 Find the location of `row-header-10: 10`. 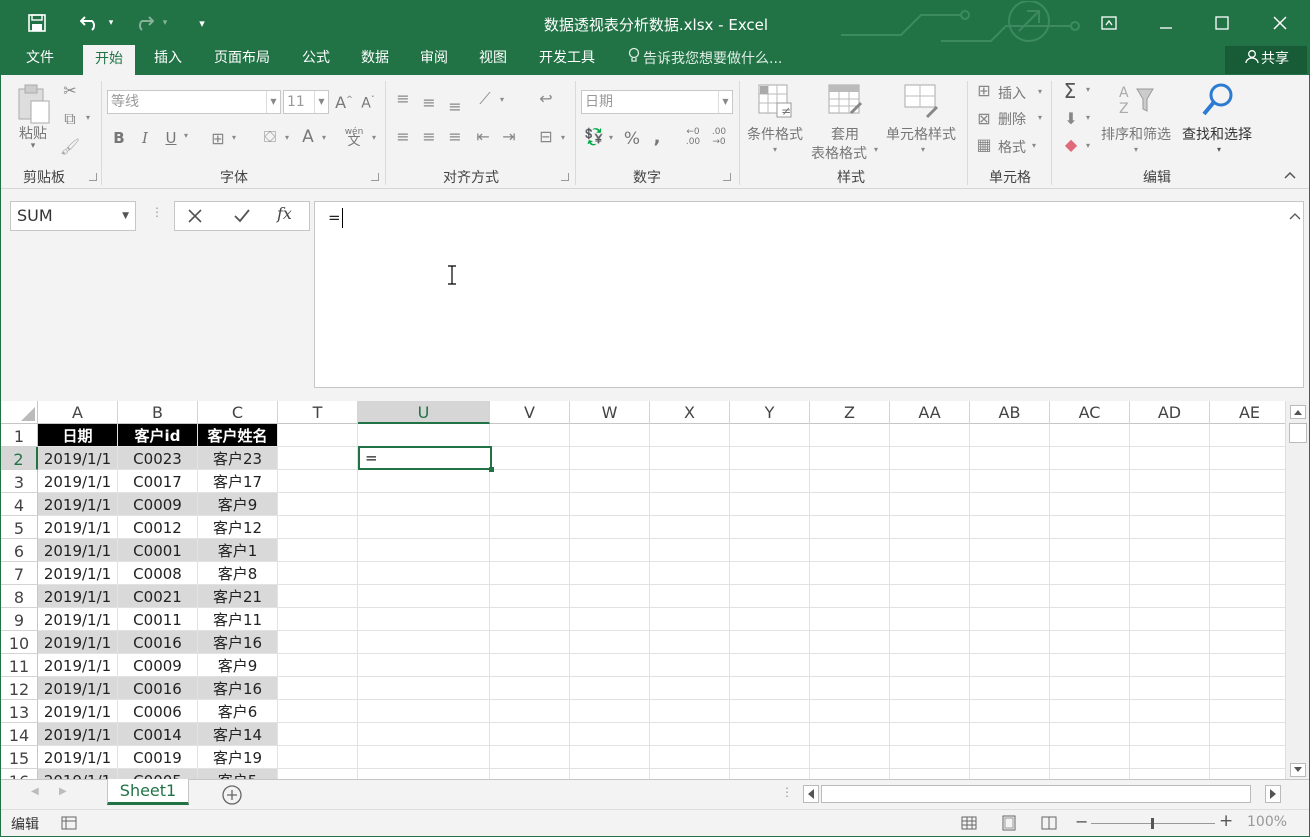

row-header-10: 10 is located at coordinates (19, 642).